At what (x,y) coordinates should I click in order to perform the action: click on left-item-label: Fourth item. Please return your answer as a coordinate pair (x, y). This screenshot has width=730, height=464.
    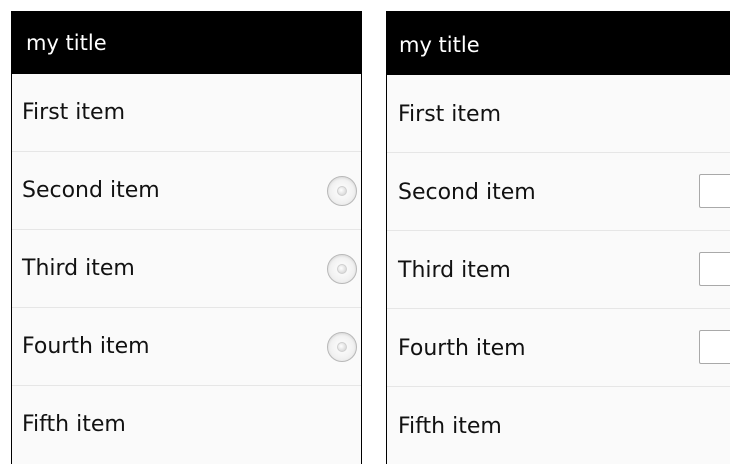
    Looking at the image, I should click on (86, 346).